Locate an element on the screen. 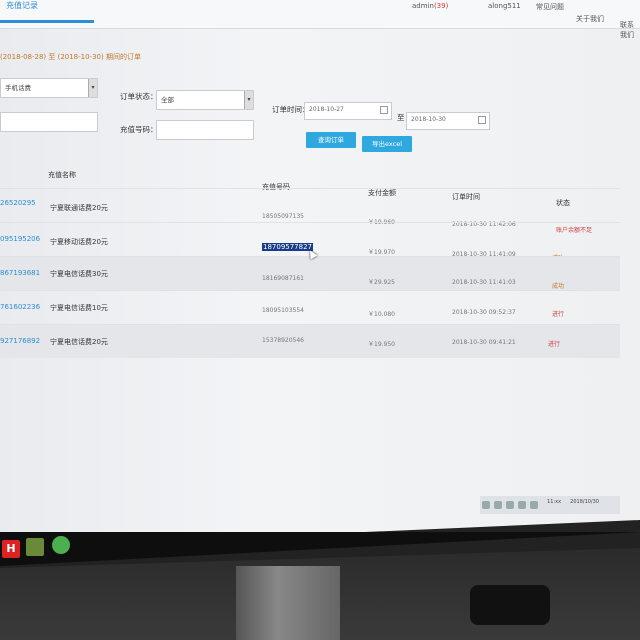 This screenshot has height=640, width=640. phone-number-selected: 18709577827 is located at coordinates (287, 247).